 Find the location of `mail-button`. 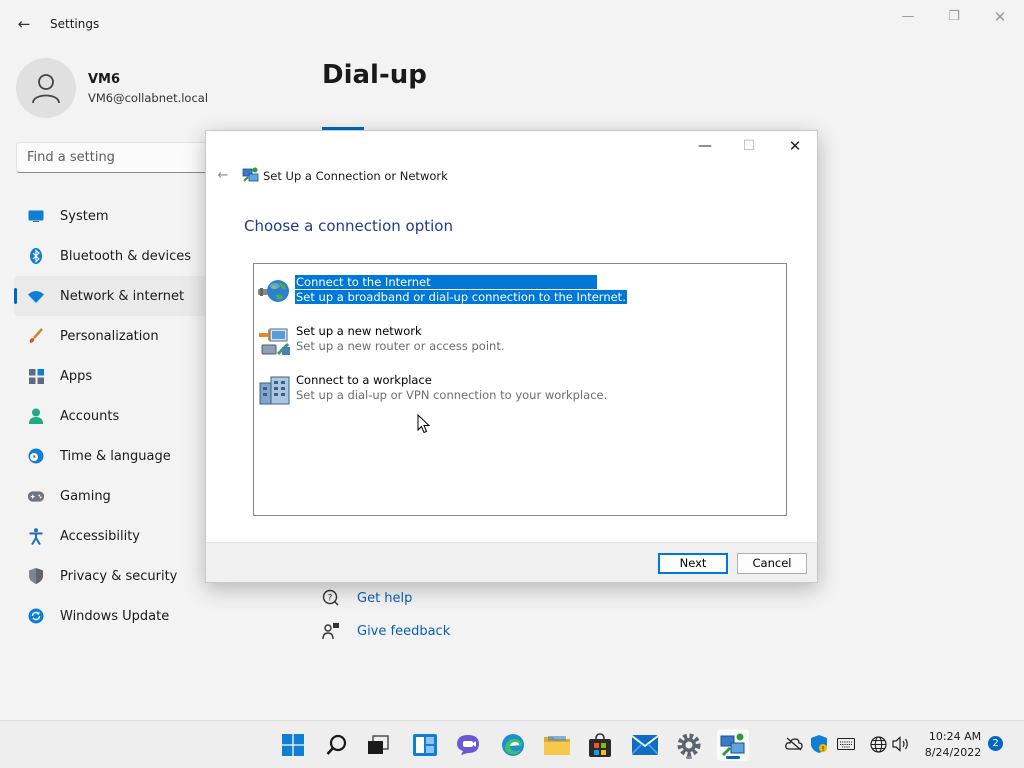

mail-button is located at coordinates (645, 745).